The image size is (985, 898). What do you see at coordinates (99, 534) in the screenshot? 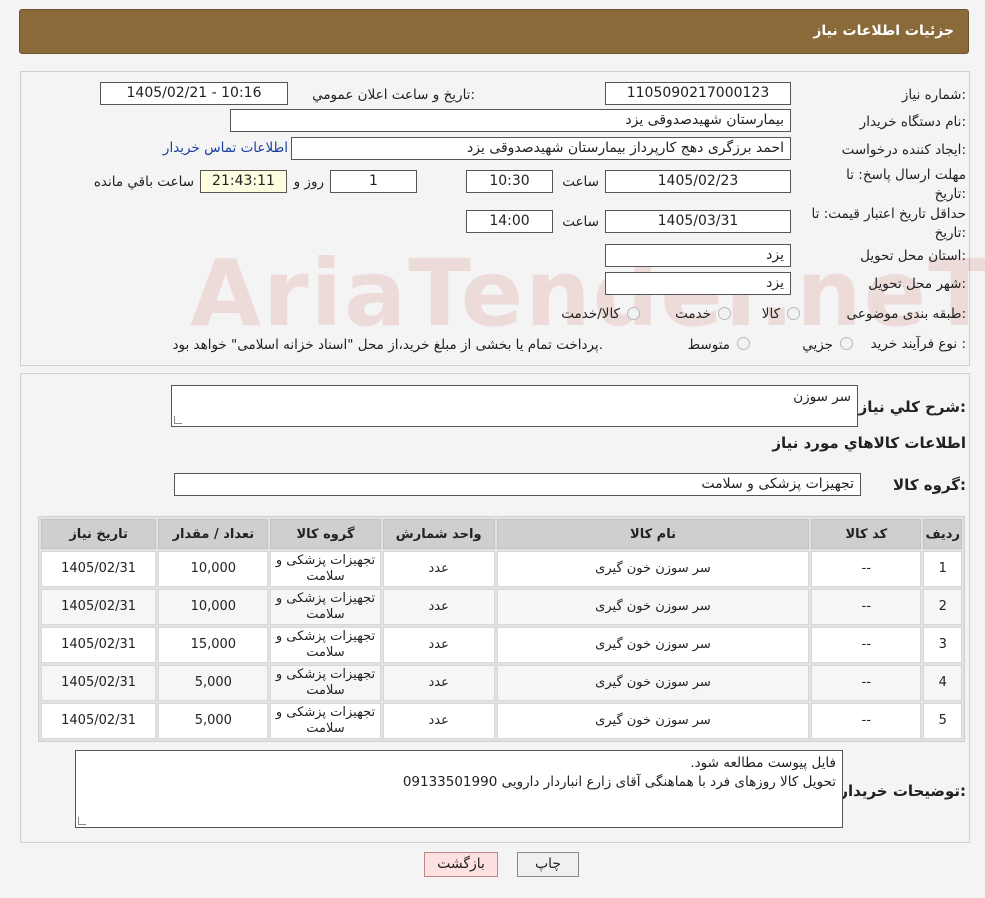
I see `col-date: تاریخ نیاز` at bounding box center [99, 534].